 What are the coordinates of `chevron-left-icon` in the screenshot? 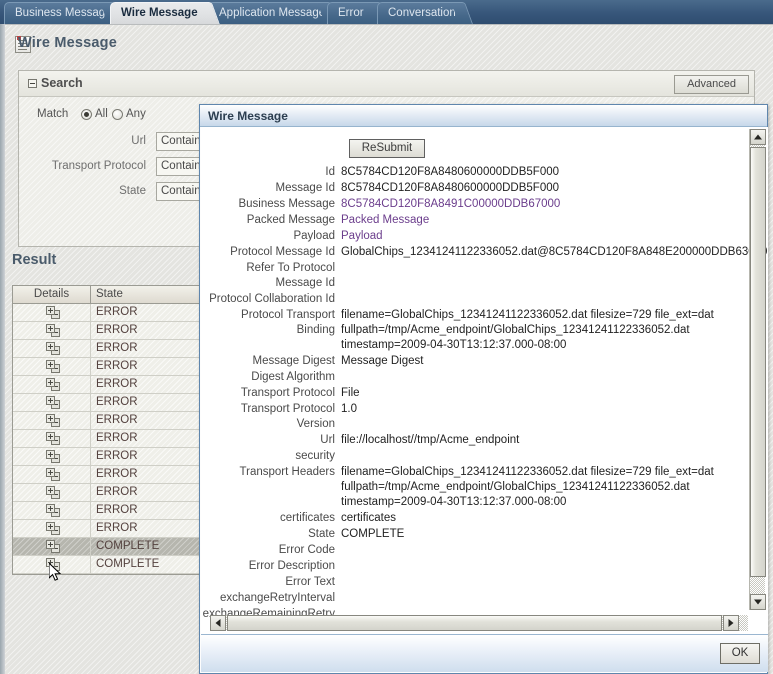 It's located at (218, 623).